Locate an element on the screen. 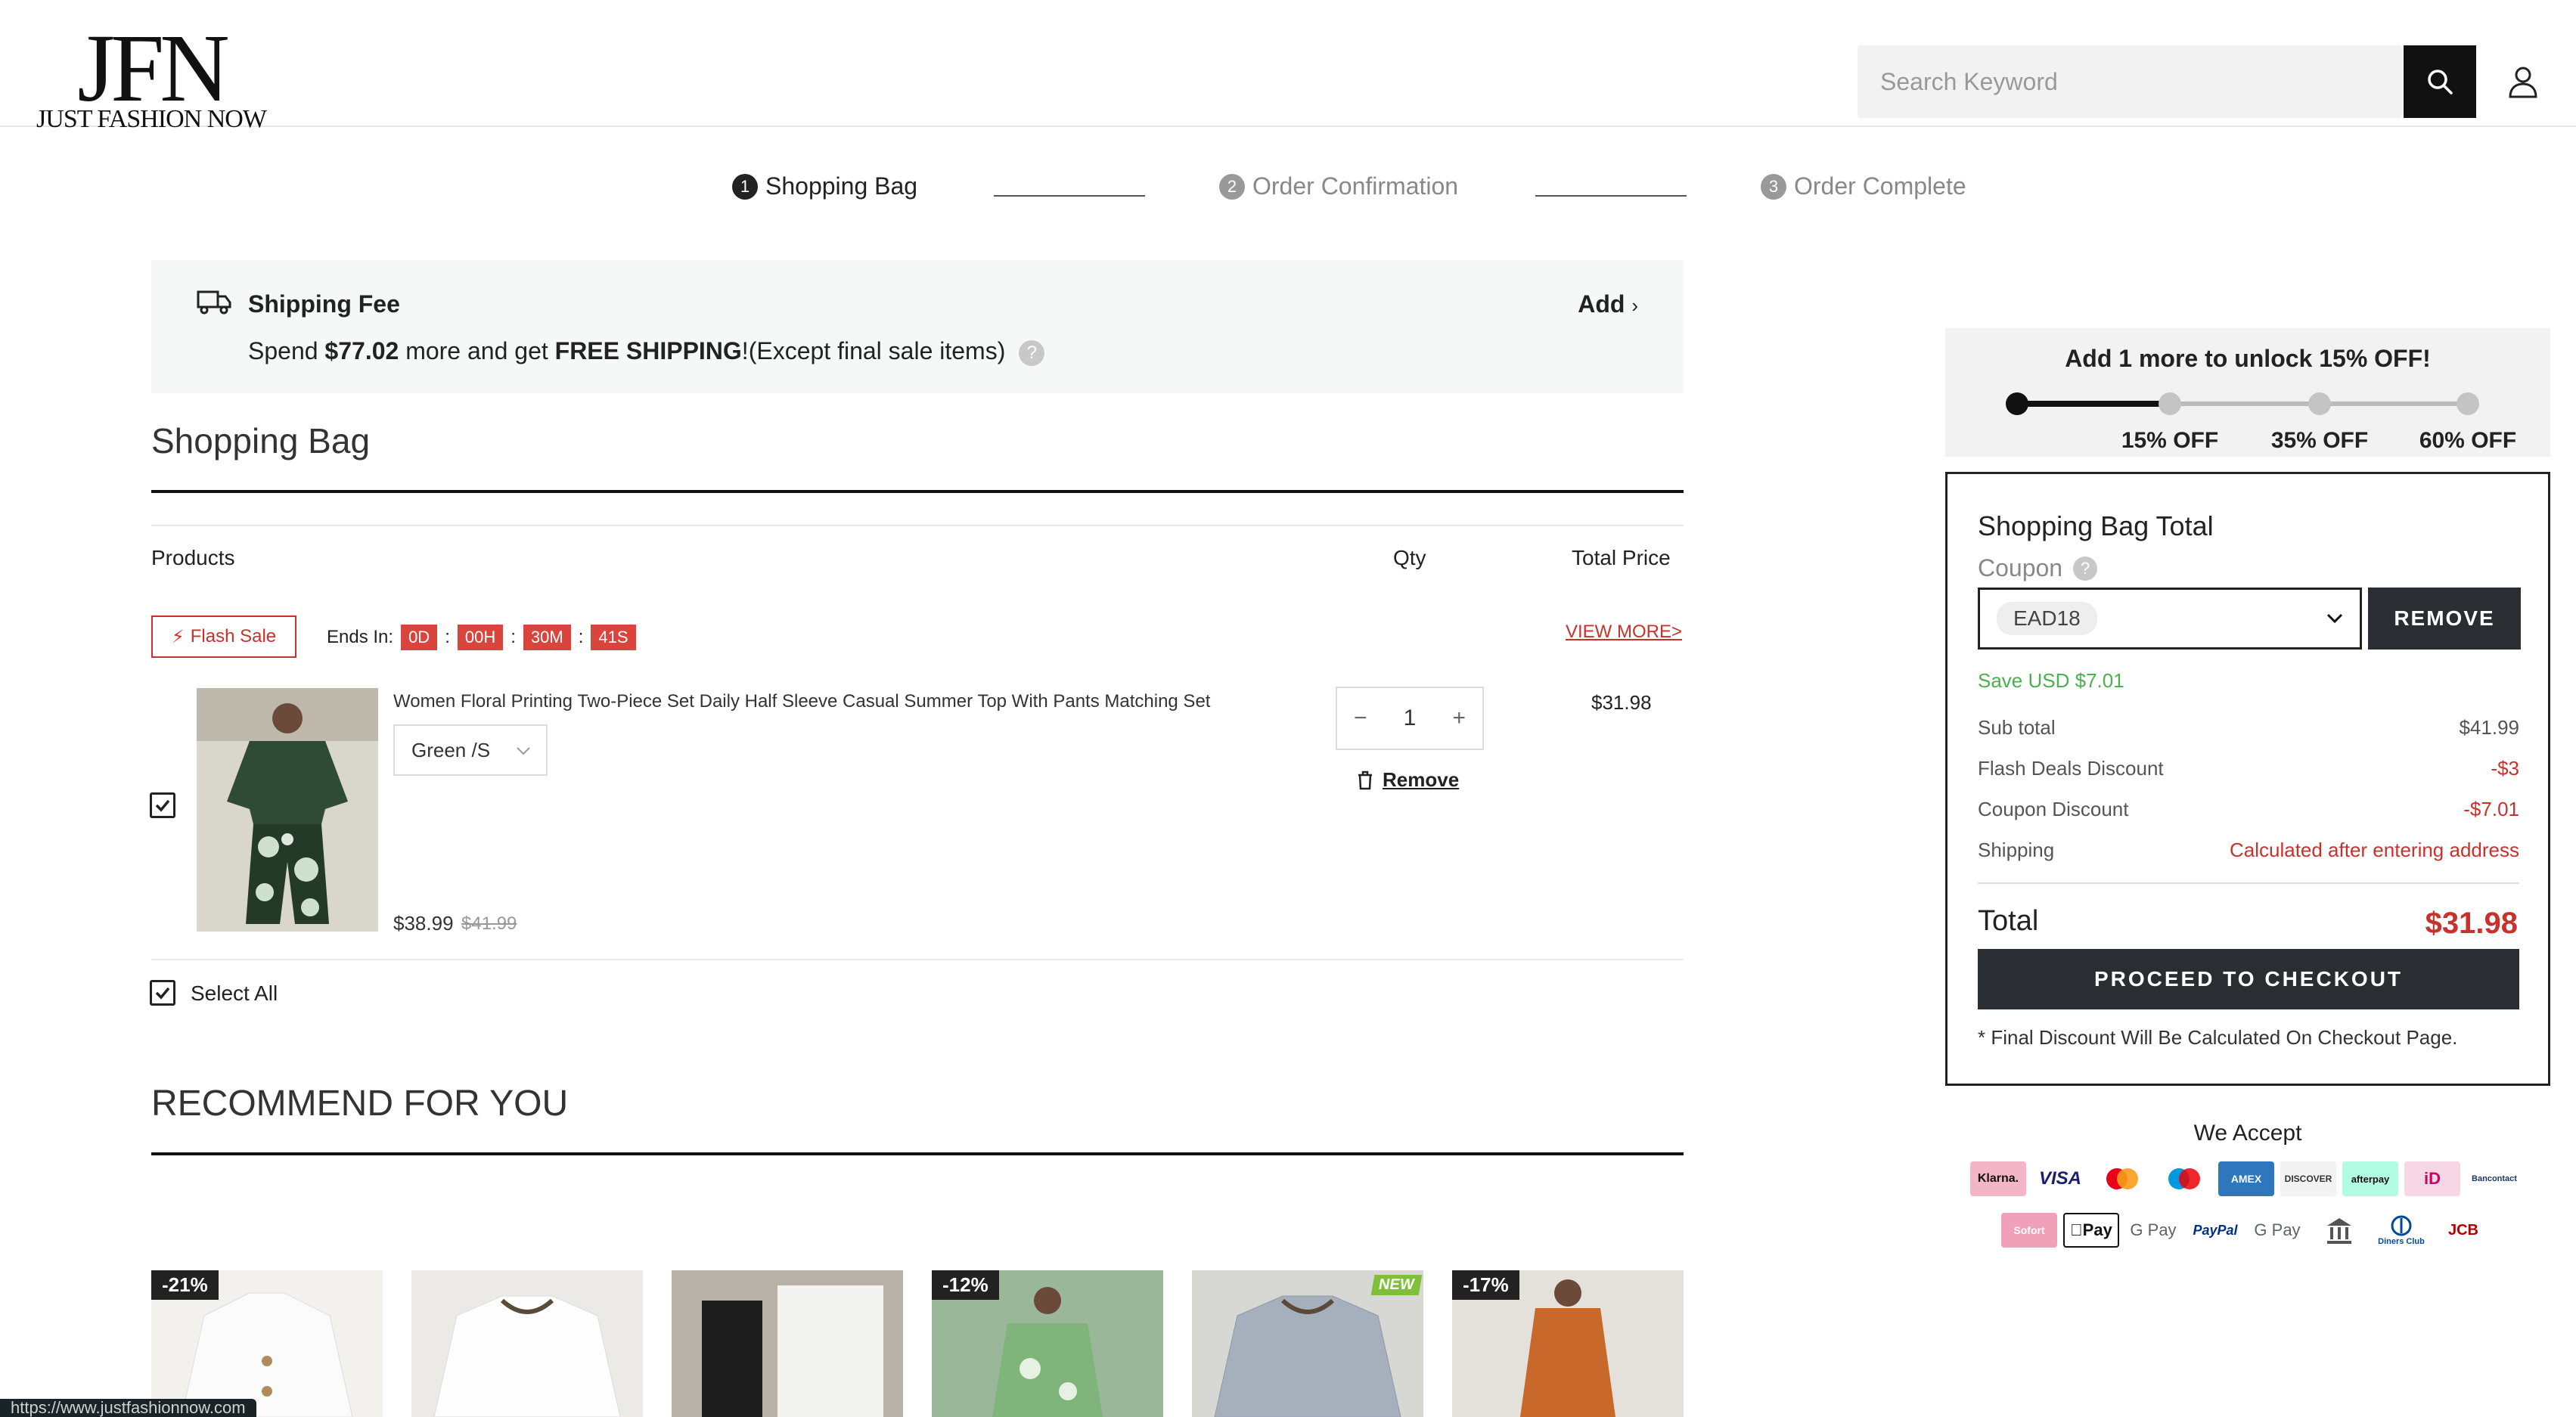 Image resolution: width=2576 pixels, height=1417 pixels. flash-sale-tag: ⚡︎ Flash Sale is located at coordinates (223, 637).